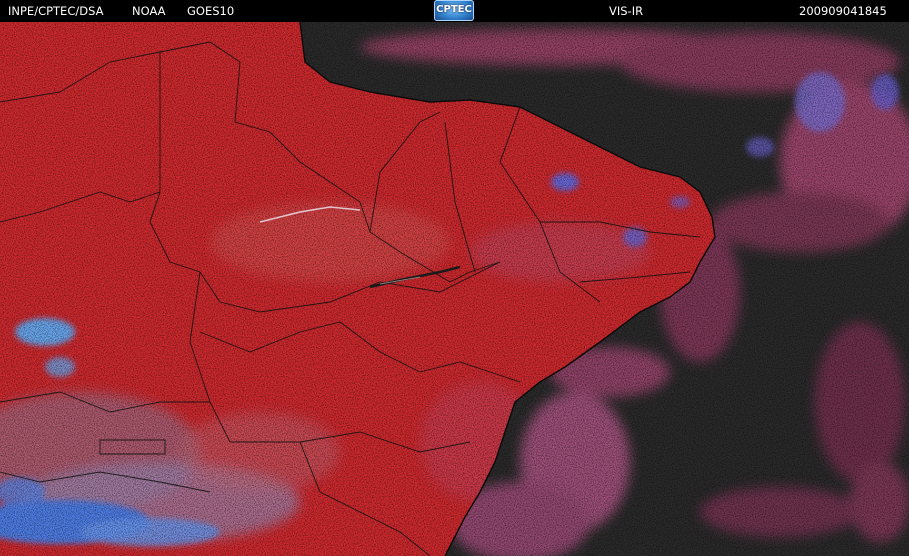 The height and width of the screenshot is (556, 909). Describe the element at coordinates (843, 11) in the screenshot. I see `timestamp-label: 200909041845` at that location.